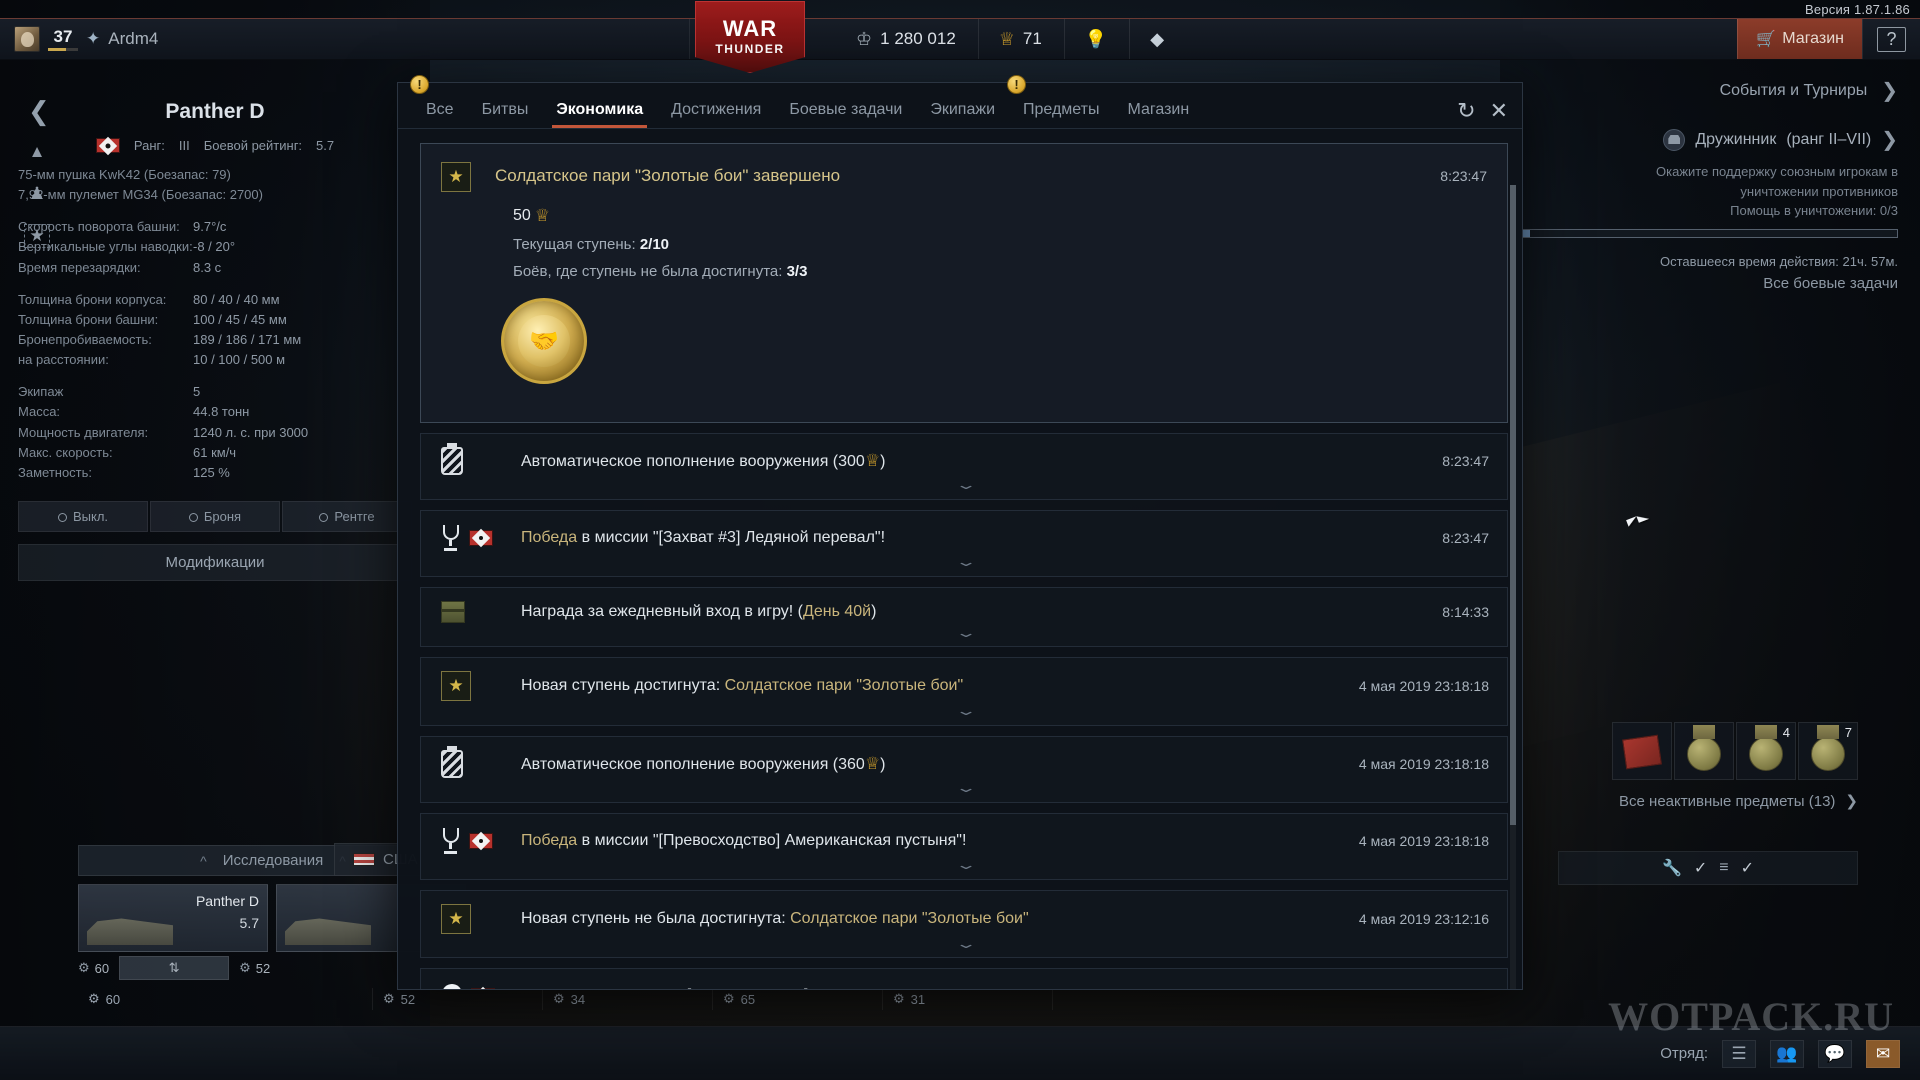 The width and height of the screenshot is (1920, 1080). I want to click on crew-icon: ♟, so click(37, 194).